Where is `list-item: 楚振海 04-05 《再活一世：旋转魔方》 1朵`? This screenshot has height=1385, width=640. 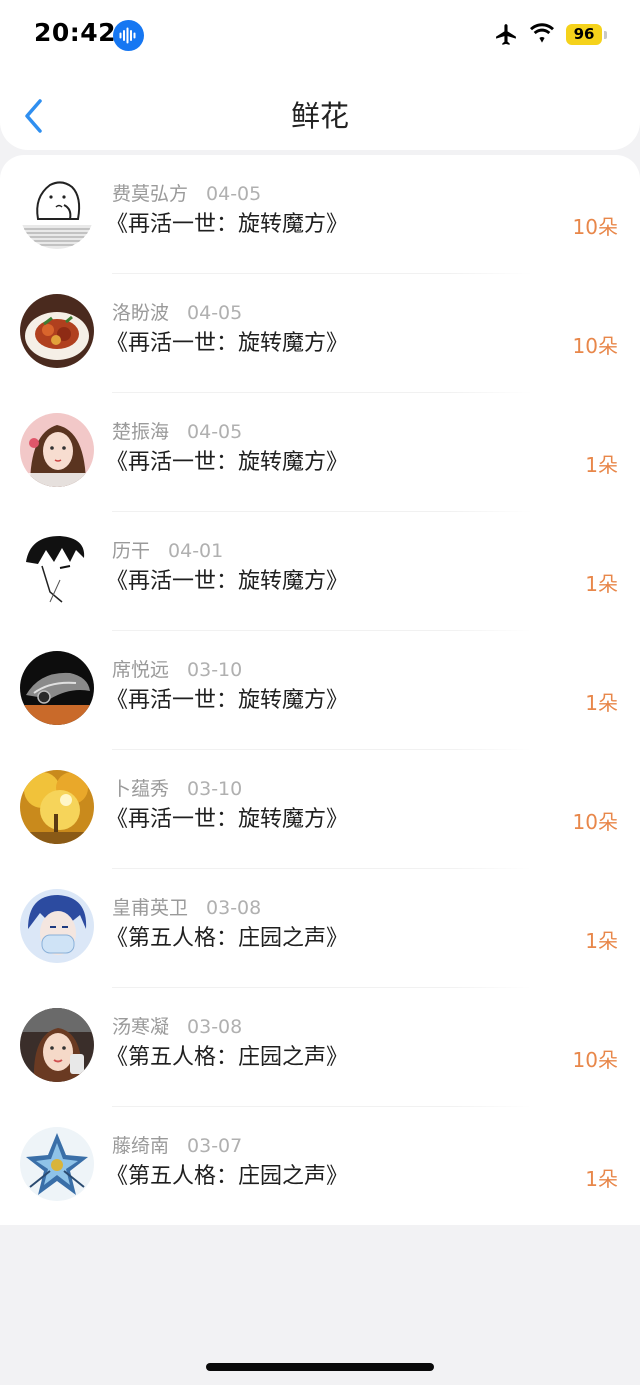
list-item: 楚振海 04-05 《再活一世：旋转魔方》 1朵 is located at coordinates (320, 452).